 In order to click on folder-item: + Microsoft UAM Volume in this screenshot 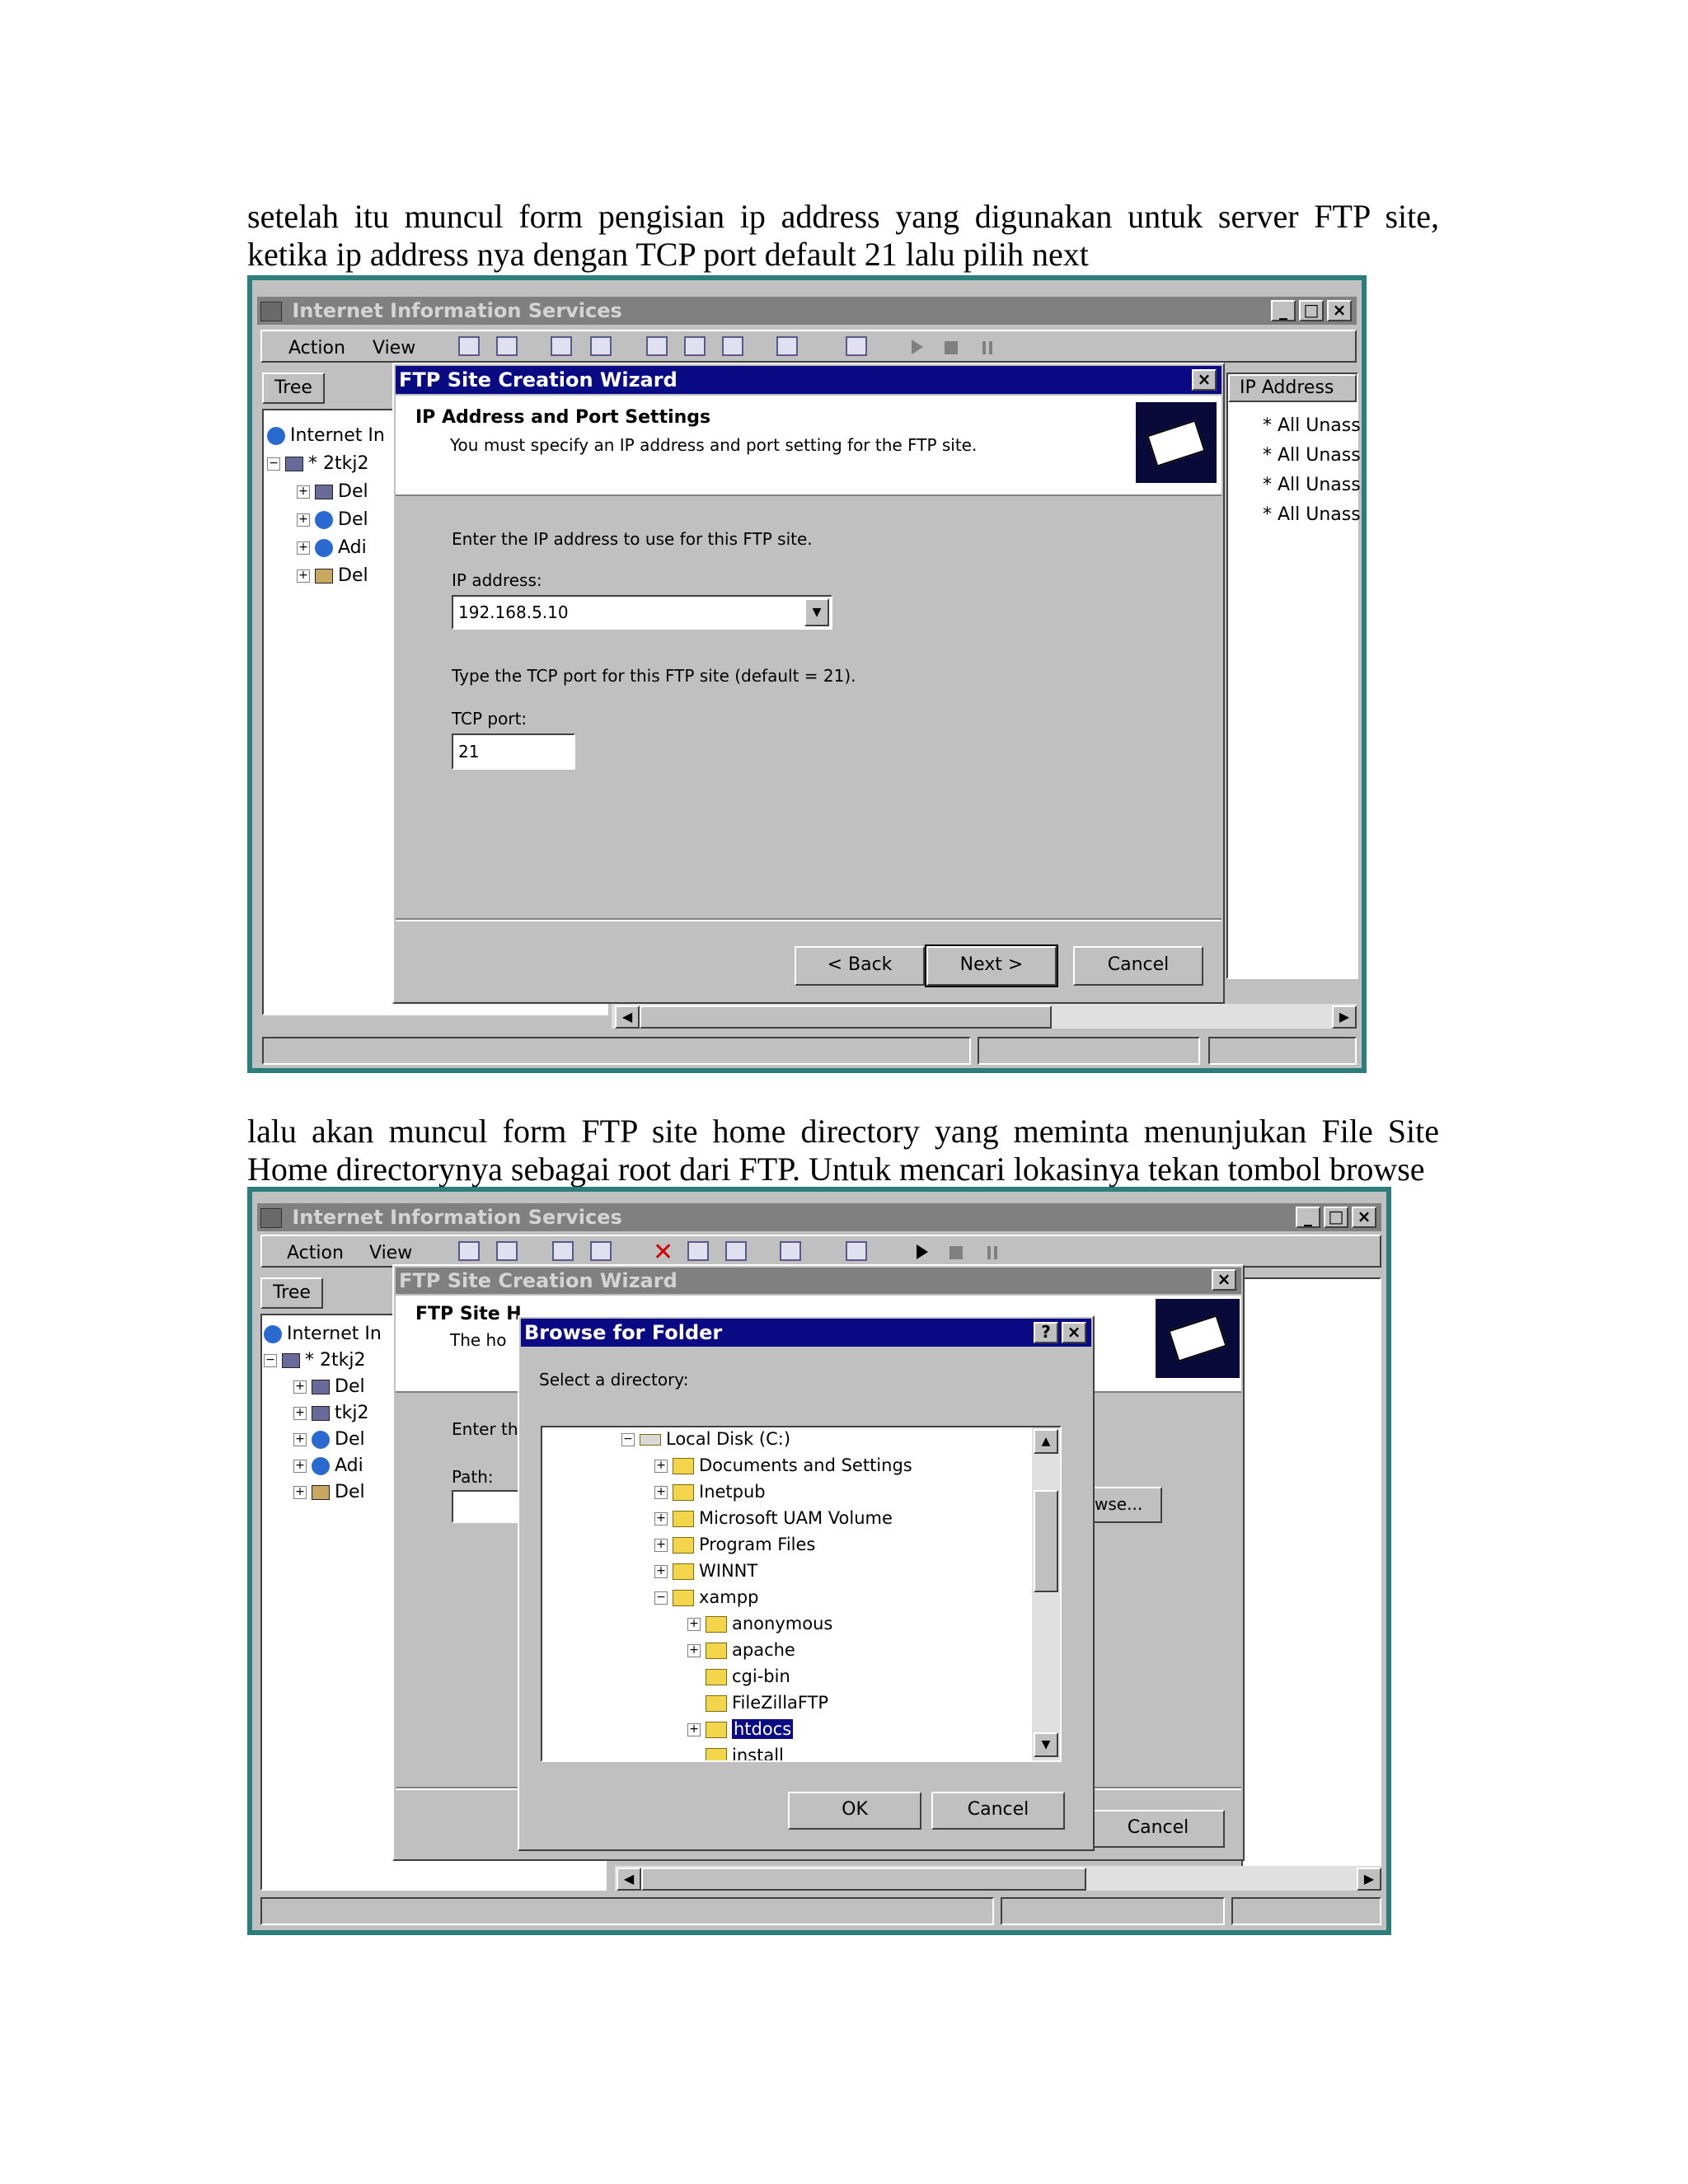, I will do `click(773, 1518)`.